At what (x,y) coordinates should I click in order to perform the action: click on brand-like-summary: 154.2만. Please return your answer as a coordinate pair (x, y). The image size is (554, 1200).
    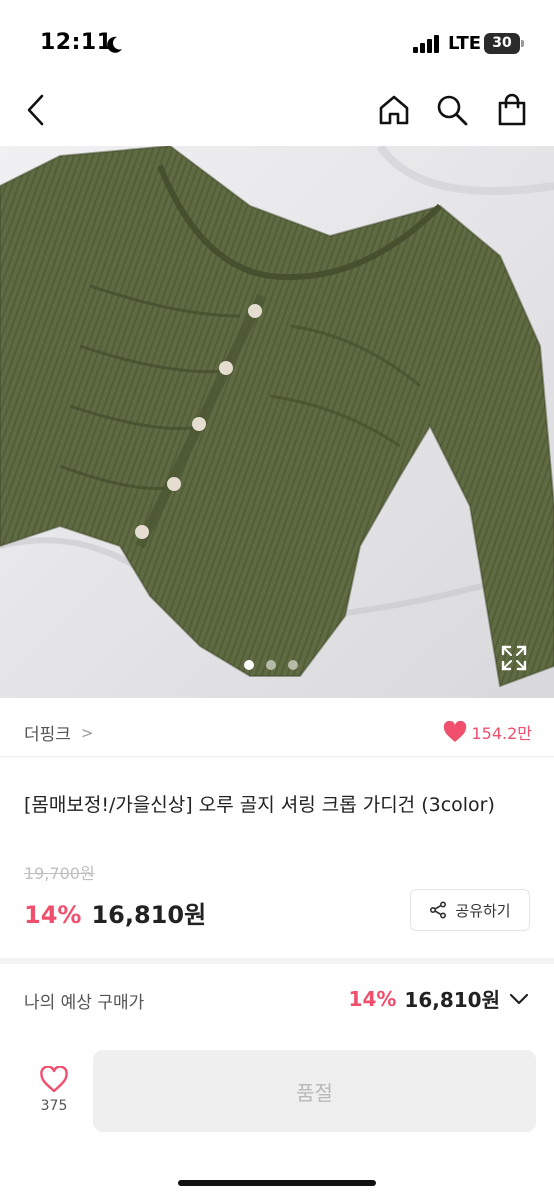
    Looking at the image, I should click on (487, 732).